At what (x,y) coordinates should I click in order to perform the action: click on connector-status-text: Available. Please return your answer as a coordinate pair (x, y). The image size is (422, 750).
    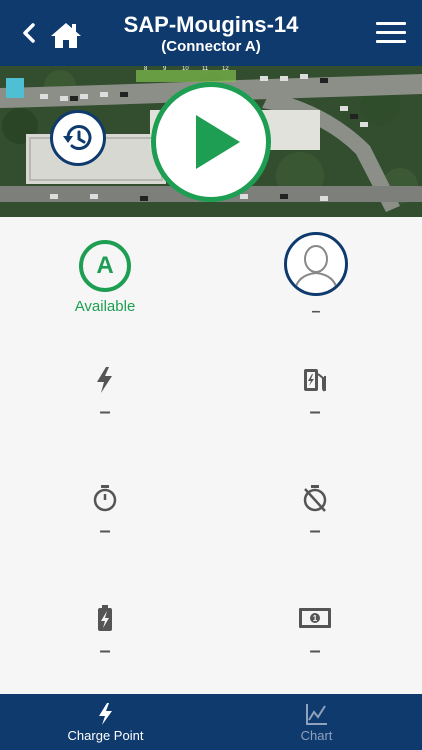
    Looking at the image, I should click on (105, 306).